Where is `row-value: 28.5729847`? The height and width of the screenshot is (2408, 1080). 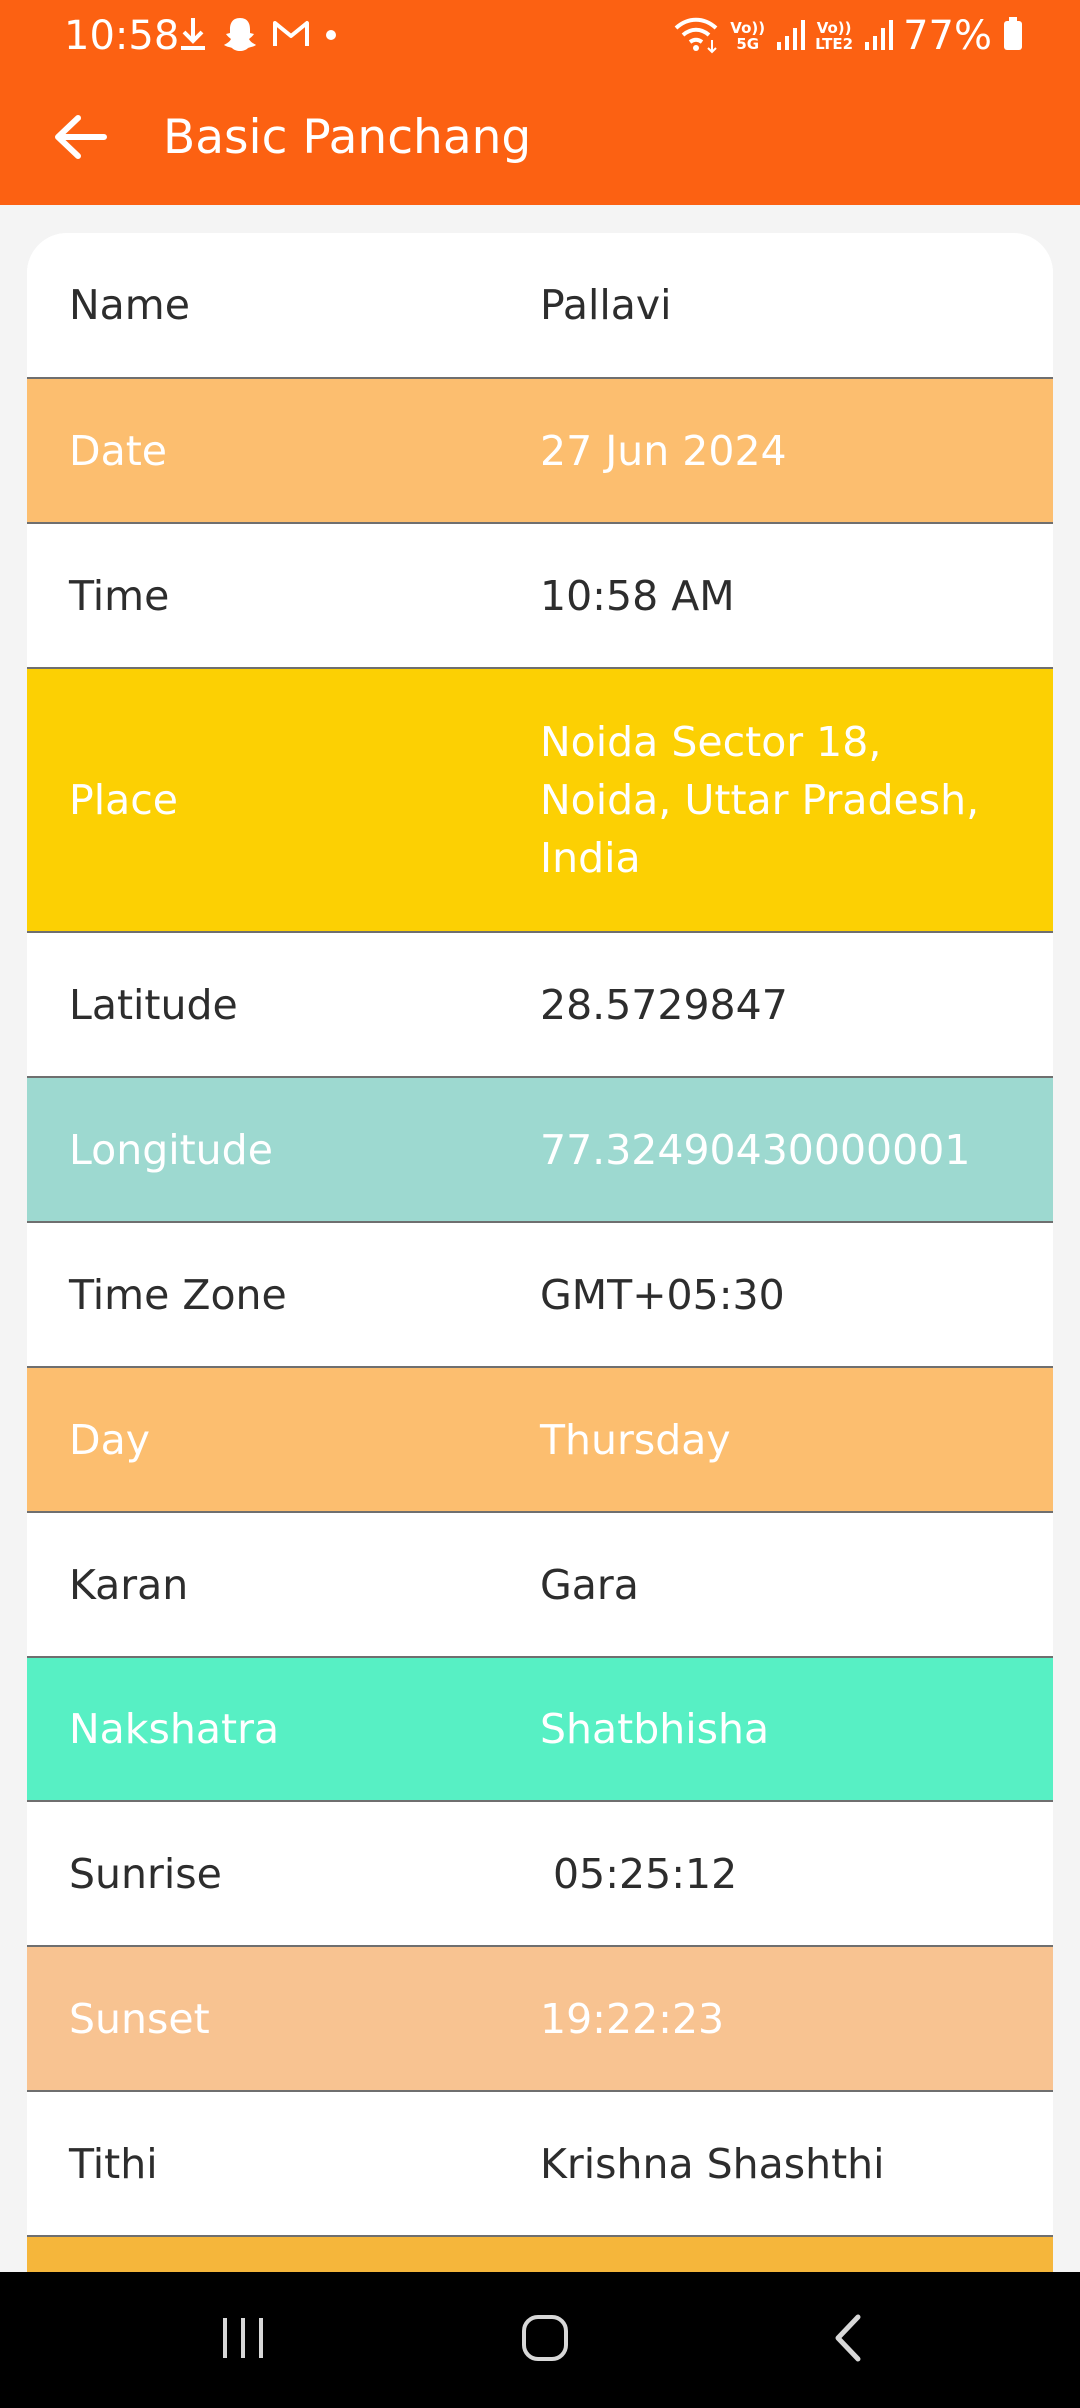
row-value: 28.5729847 is located at coordinates (664, 1004).